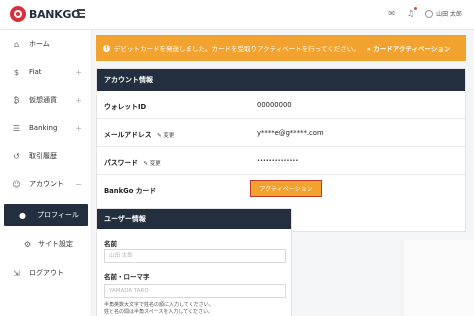 The width and height of the screenshot is (474, 316). Describe the element at coordinates (43, 156) in the screenshot. I see `sidebar-item-label: 取引履歴` at that location.